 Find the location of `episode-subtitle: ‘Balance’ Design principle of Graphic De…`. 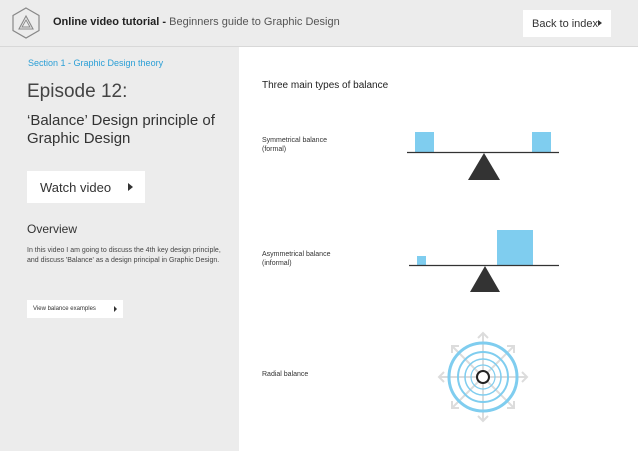

episode-subtitle: ‘Balance’ Design principle of Graphic De… is located at coordinates (121, 129).